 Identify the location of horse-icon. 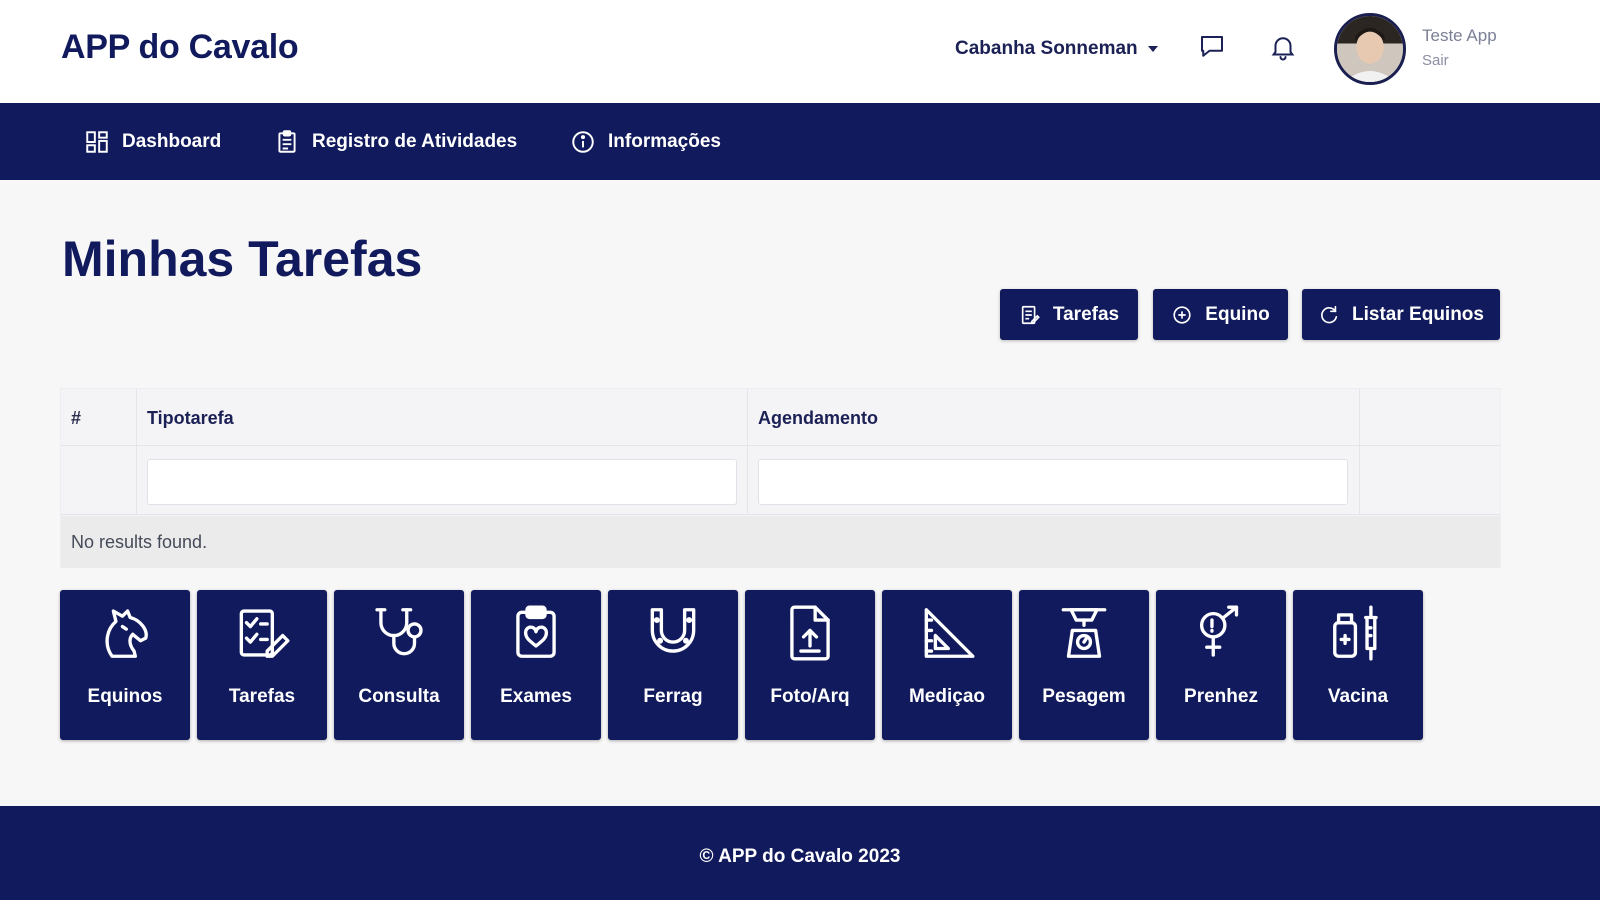
(125, 633).